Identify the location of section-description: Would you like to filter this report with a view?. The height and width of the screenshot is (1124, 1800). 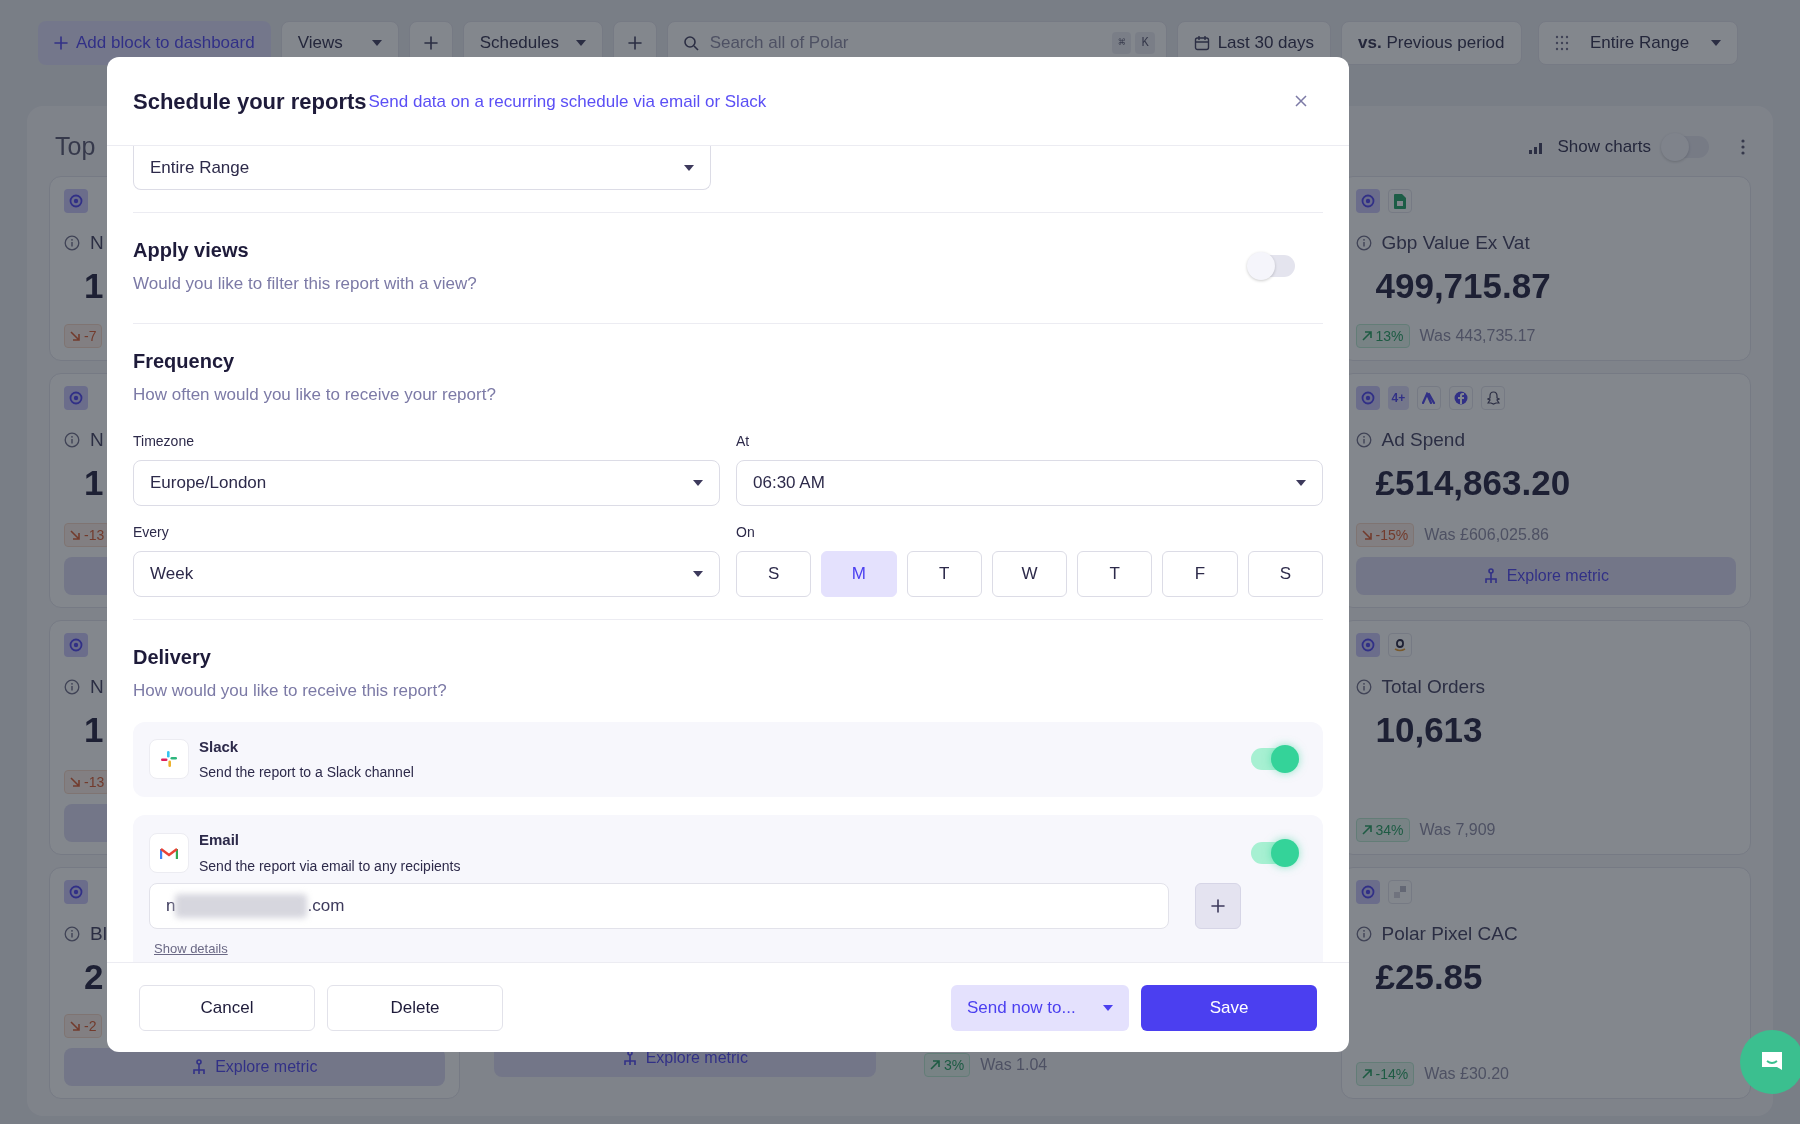
(305, 284).